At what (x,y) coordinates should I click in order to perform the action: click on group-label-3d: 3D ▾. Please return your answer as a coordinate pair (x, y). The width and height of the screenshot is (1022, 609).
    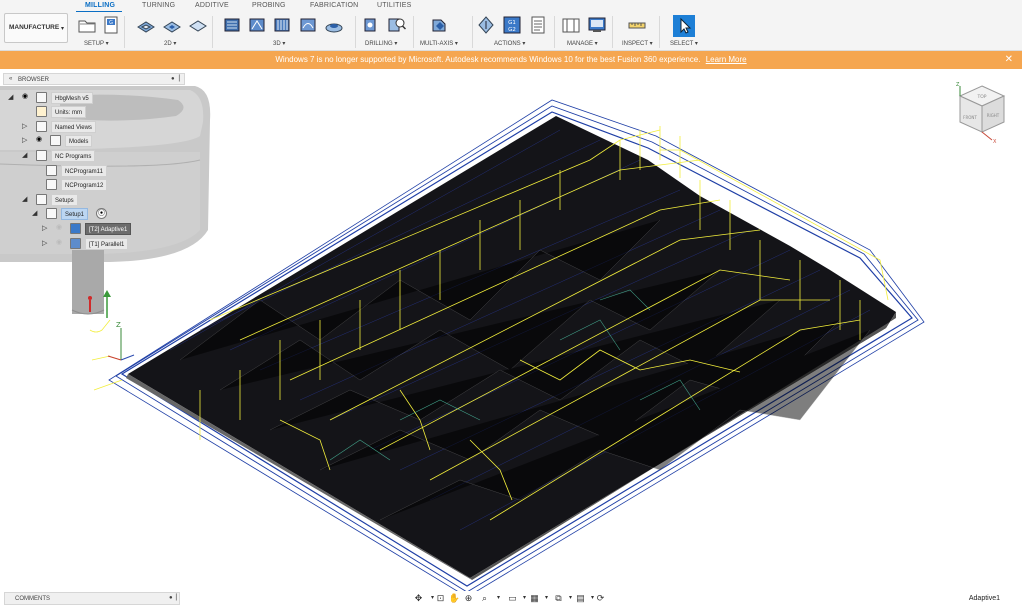
    Looking at the image, I should click on (279, 43).